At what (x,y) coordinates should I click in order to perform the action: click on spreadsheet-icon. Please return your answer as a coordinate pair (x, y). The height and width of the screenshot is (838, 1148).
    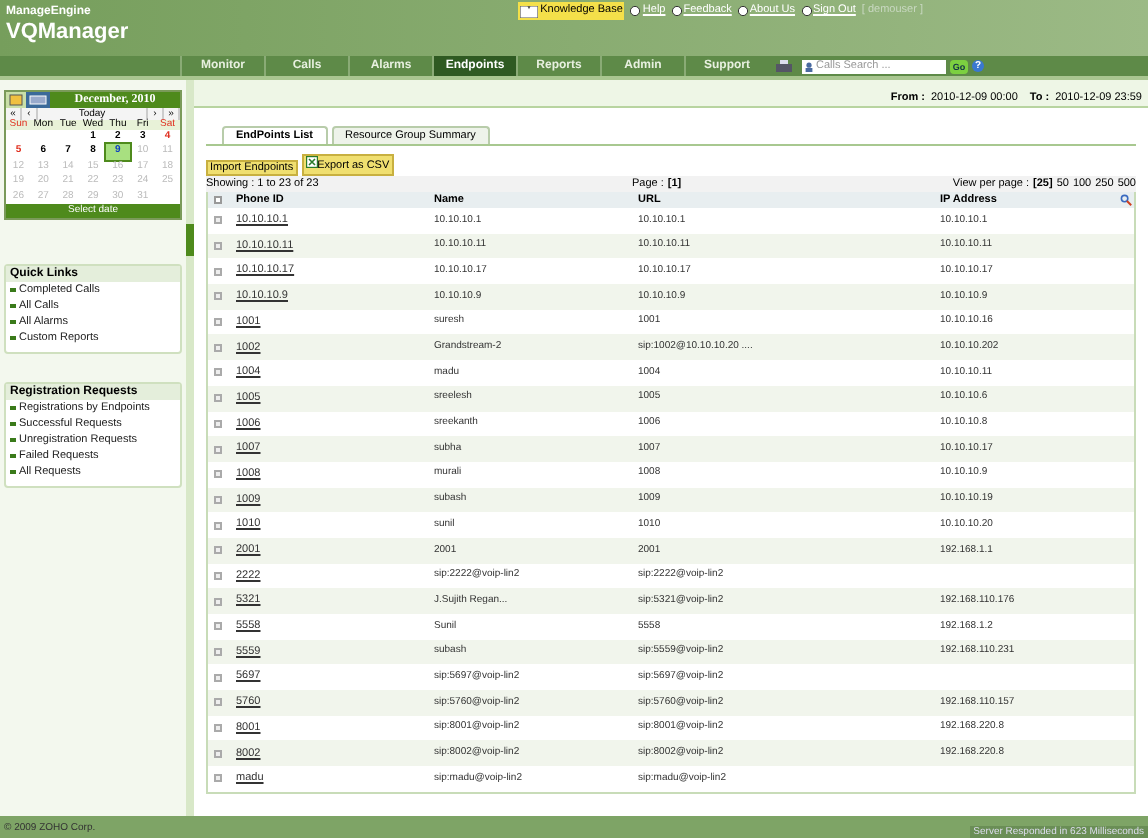
    Looking at the image, I should click on (311, 162).